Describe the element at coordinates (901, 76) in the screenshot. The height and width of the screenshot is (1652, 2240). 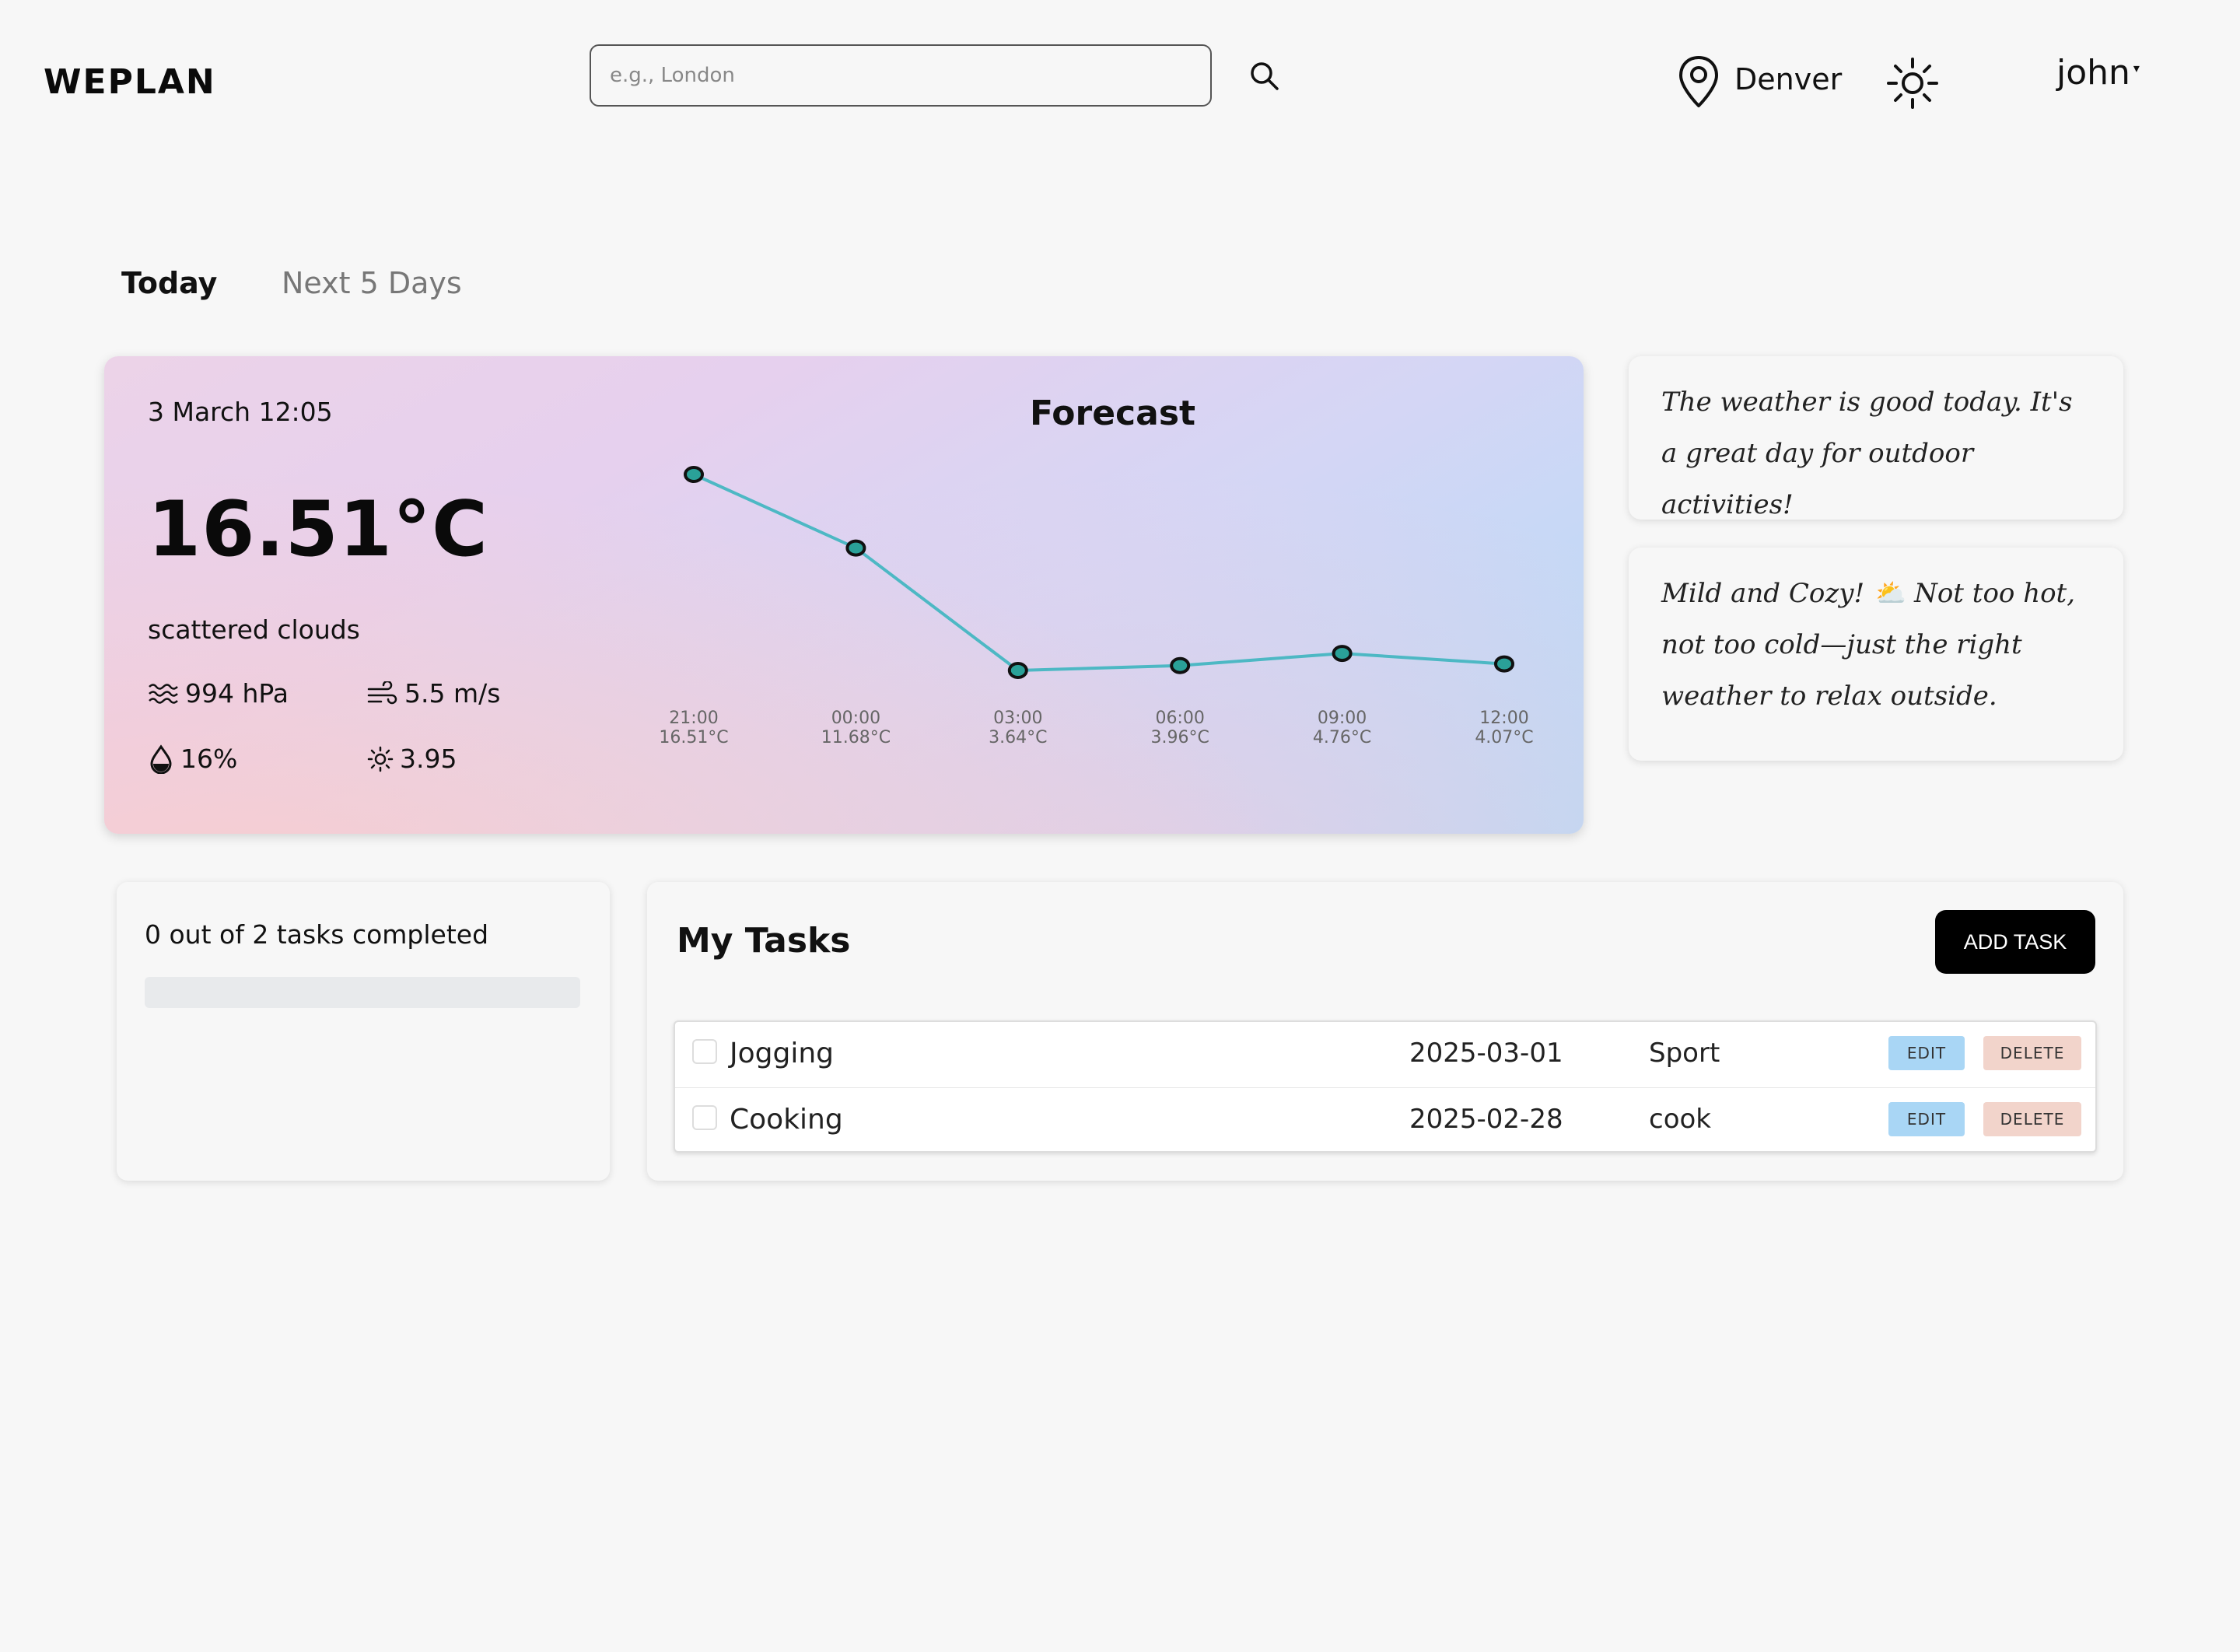
I see `city-search-input` at that location.